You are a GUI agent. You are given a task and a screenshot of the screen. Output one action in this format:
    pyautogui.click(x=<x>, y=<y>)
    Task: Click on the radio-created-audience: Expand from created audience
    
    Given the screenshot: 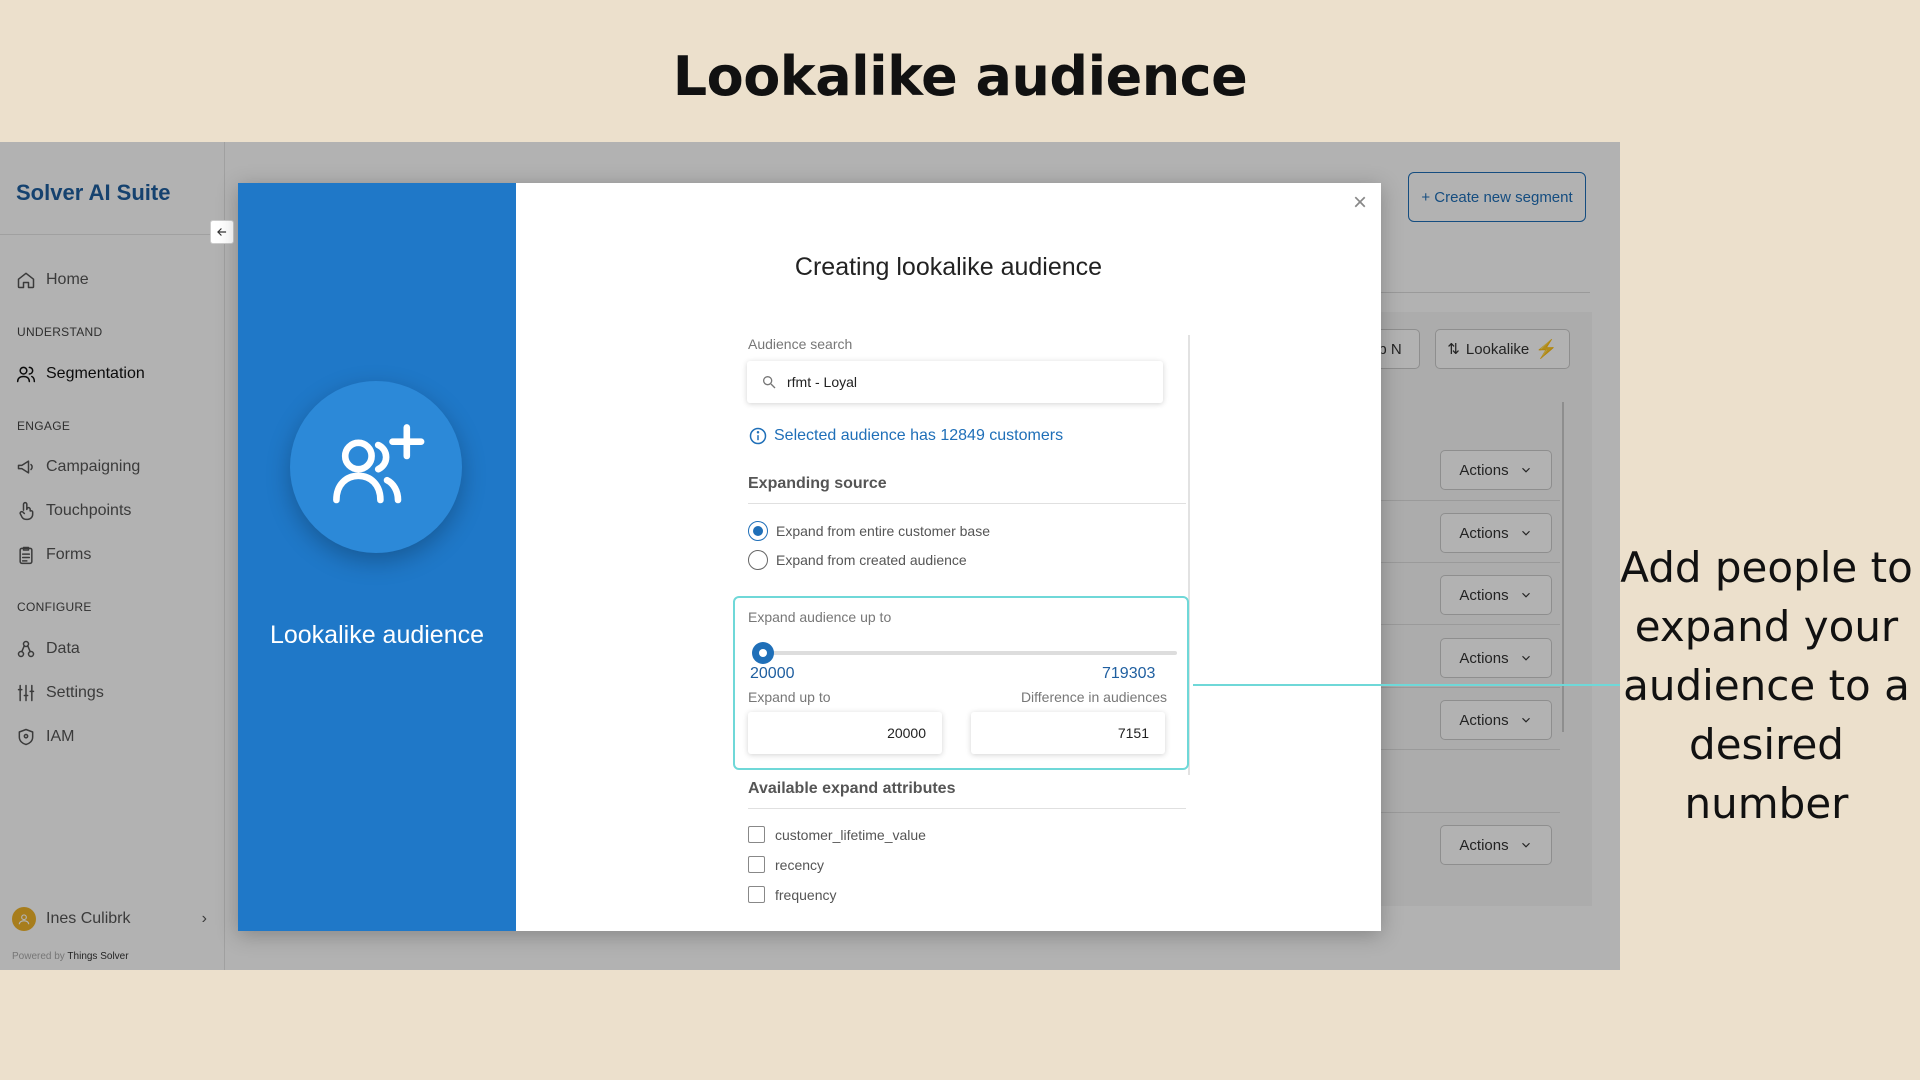 What is the action you would take?
    pyautogui.click(x=857, y=560)
    